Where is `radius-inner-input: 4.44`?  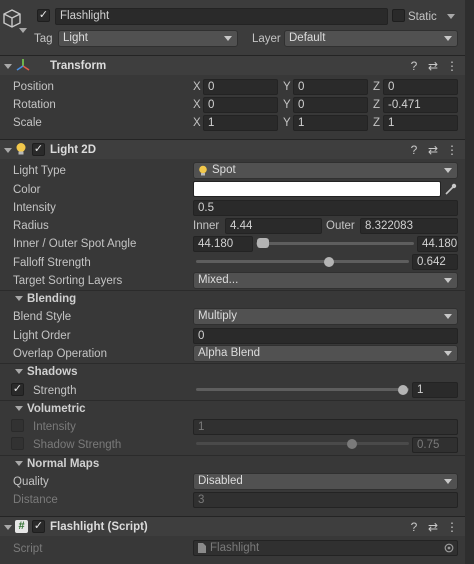 radius-inner-input: 4.44 is located at coordinates (273, 226).